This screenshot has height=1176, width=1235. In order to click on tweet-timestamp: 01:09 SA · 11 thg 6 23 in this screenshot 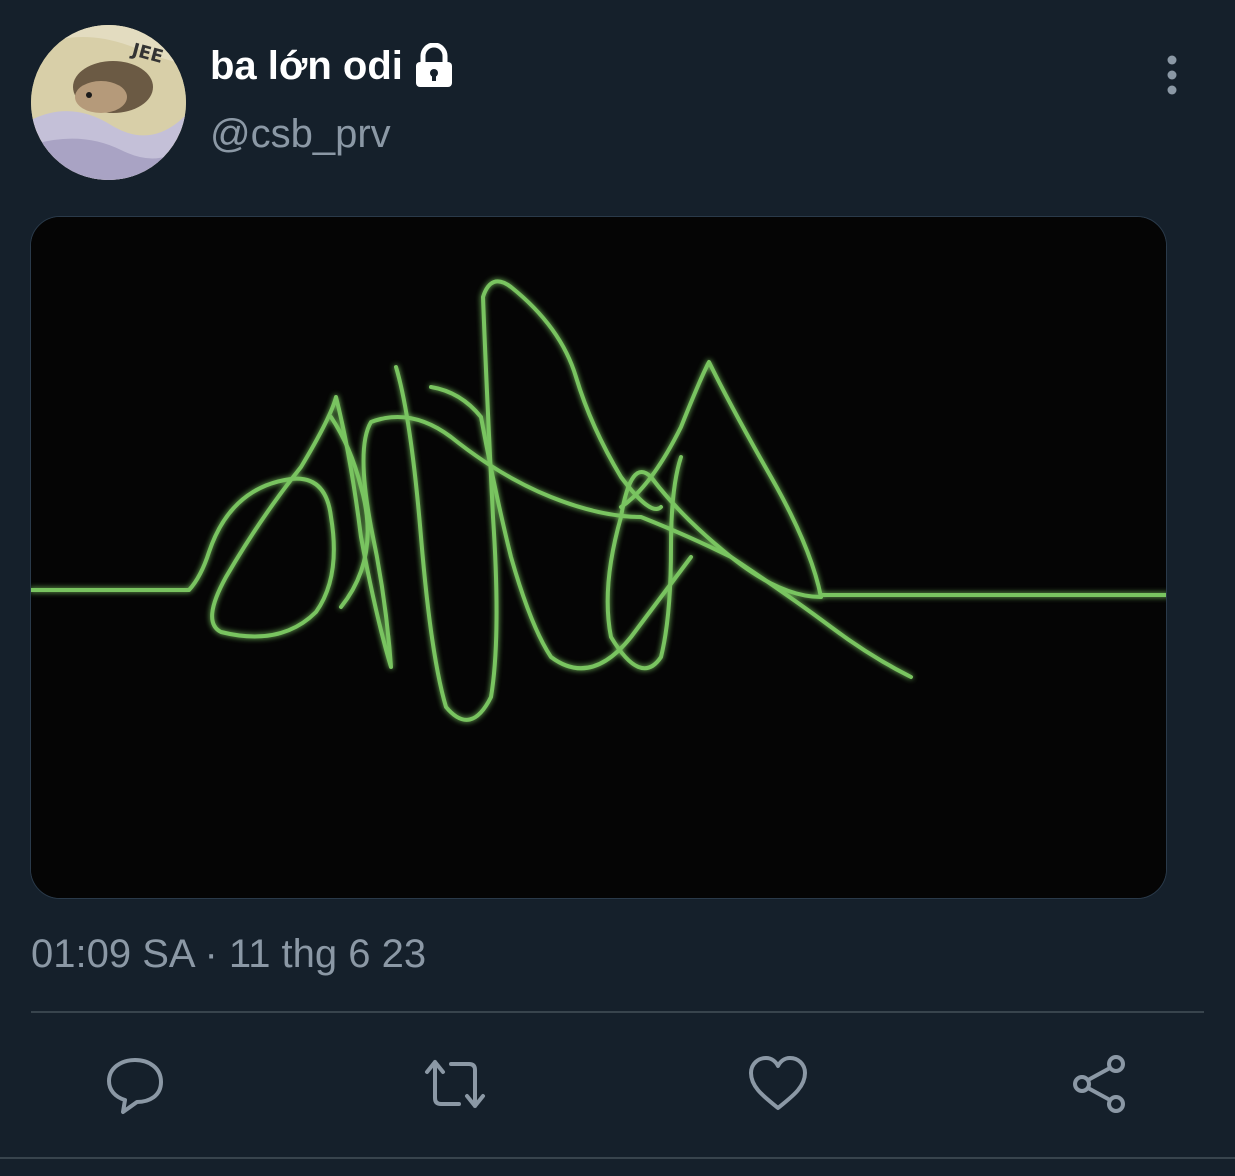, I will do `click(228, 954)`.